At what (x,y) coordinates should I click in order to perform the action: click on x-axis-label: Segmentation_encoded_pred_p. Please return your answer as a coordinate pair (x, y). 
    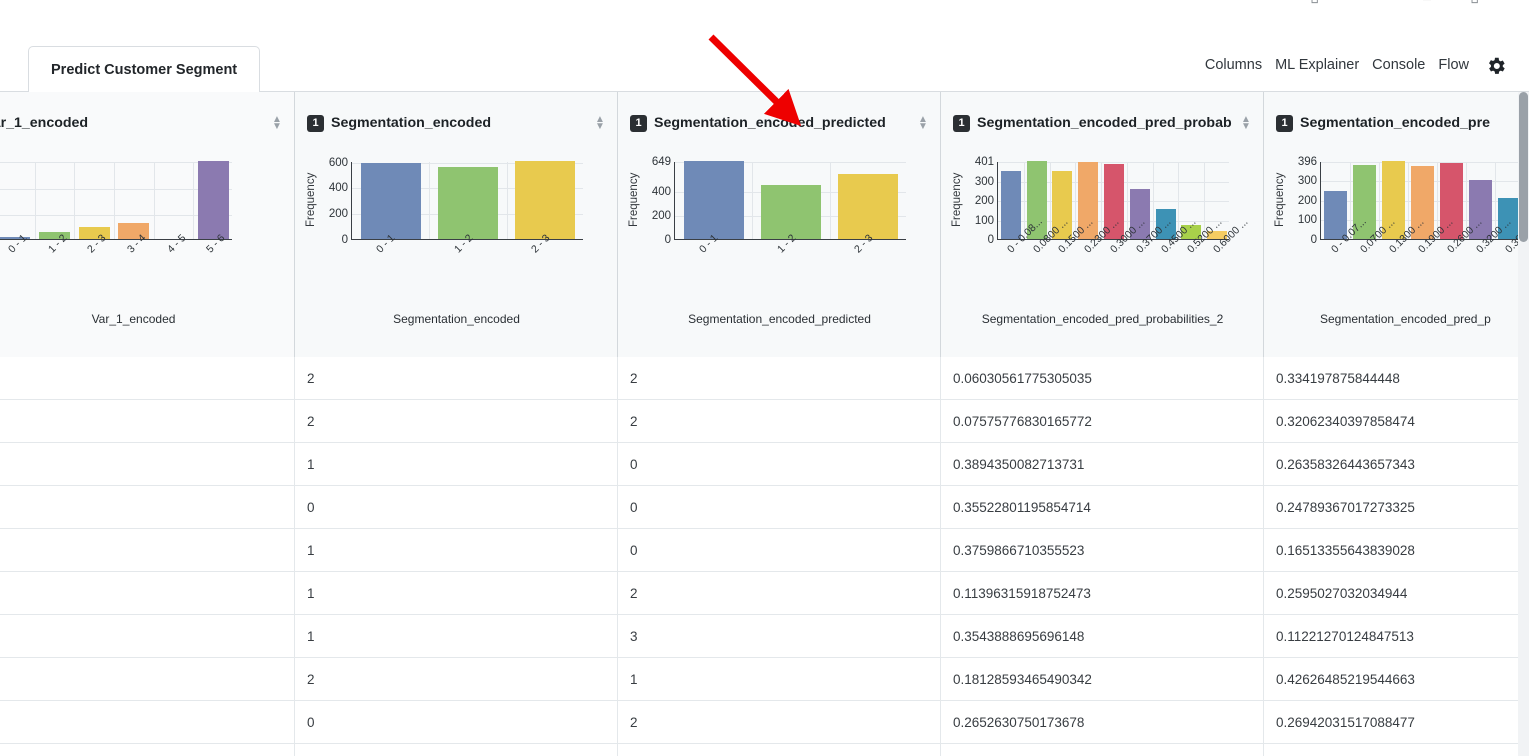
    Looking at the image, I should click on (1405, 319).